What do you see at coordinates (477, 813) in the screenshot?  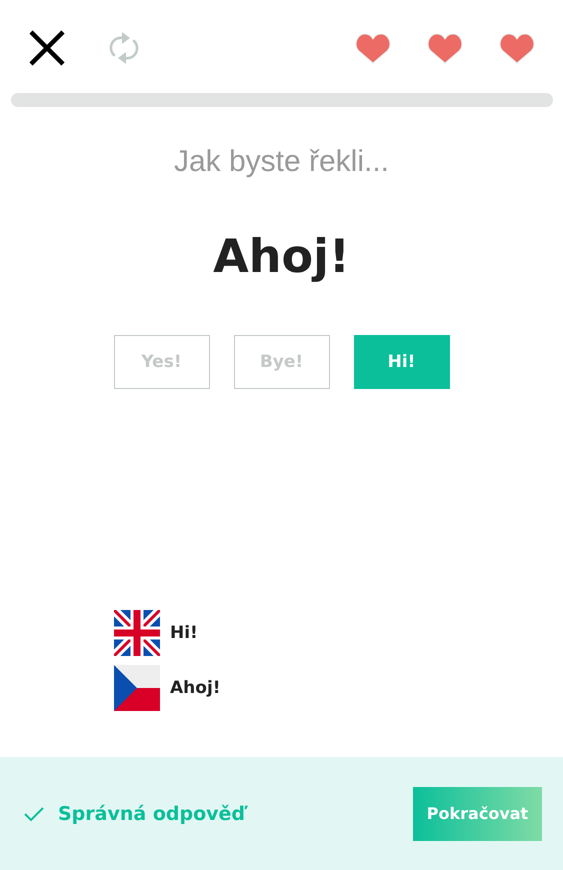 I see `continue-button: Pokračovat` at bounding box center [477, 813].